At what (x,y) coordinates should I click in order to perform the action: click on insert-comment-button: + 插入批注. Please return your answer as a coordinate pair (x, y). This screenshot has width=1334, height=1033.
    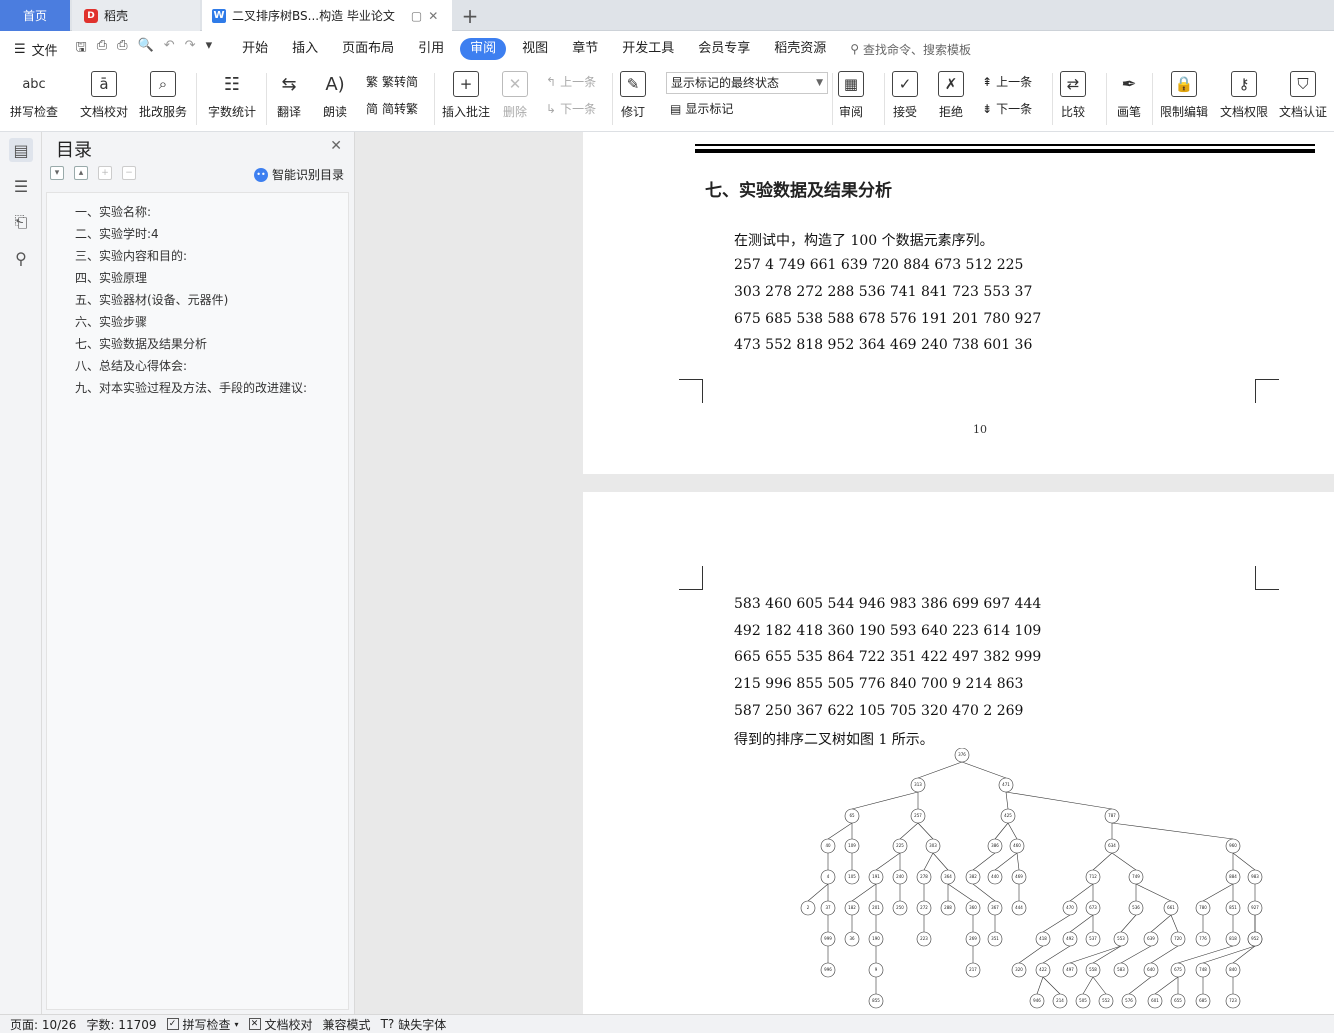
    Looking at the image, I should click on (466, 95).